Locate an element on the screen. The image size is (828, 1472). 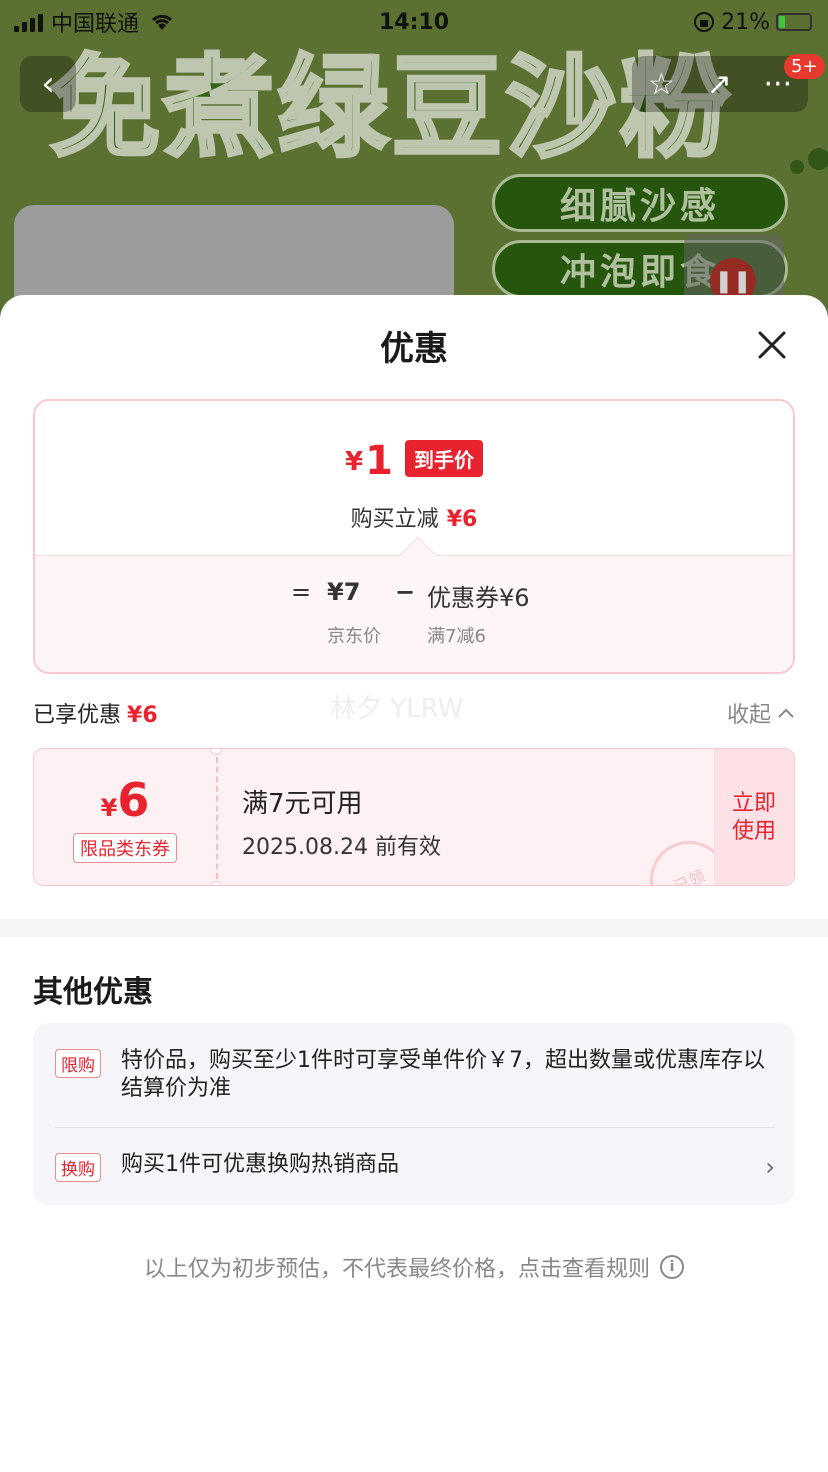
coupon-card: ¥ 6 限品类东券 满7元可用 2025.08.24 前有效 已领 立即 使用 is located at coordinates (414, 817).